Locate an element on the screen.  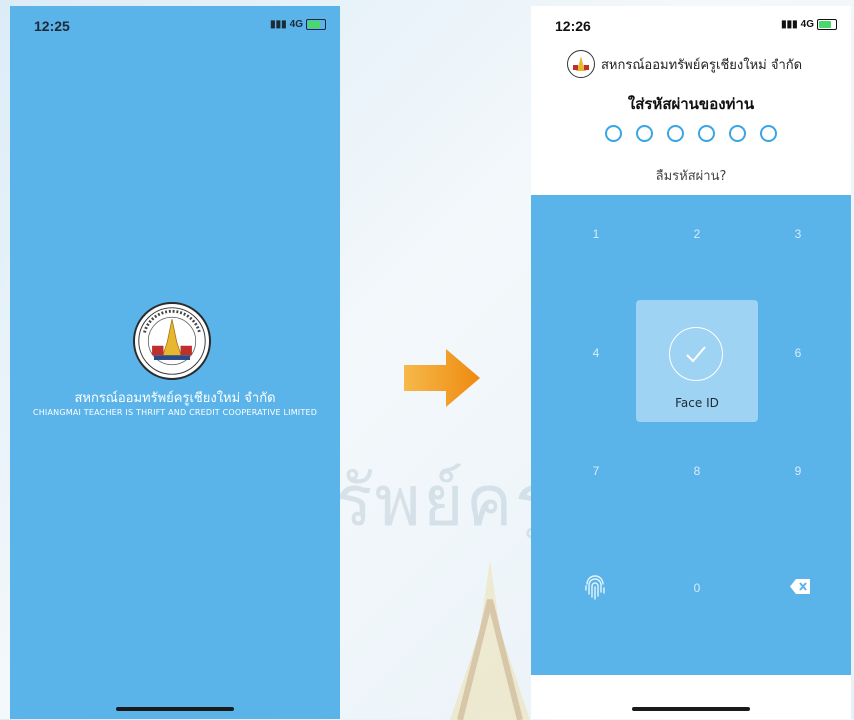
key-0: 0 is located at coordinates (697, 588).